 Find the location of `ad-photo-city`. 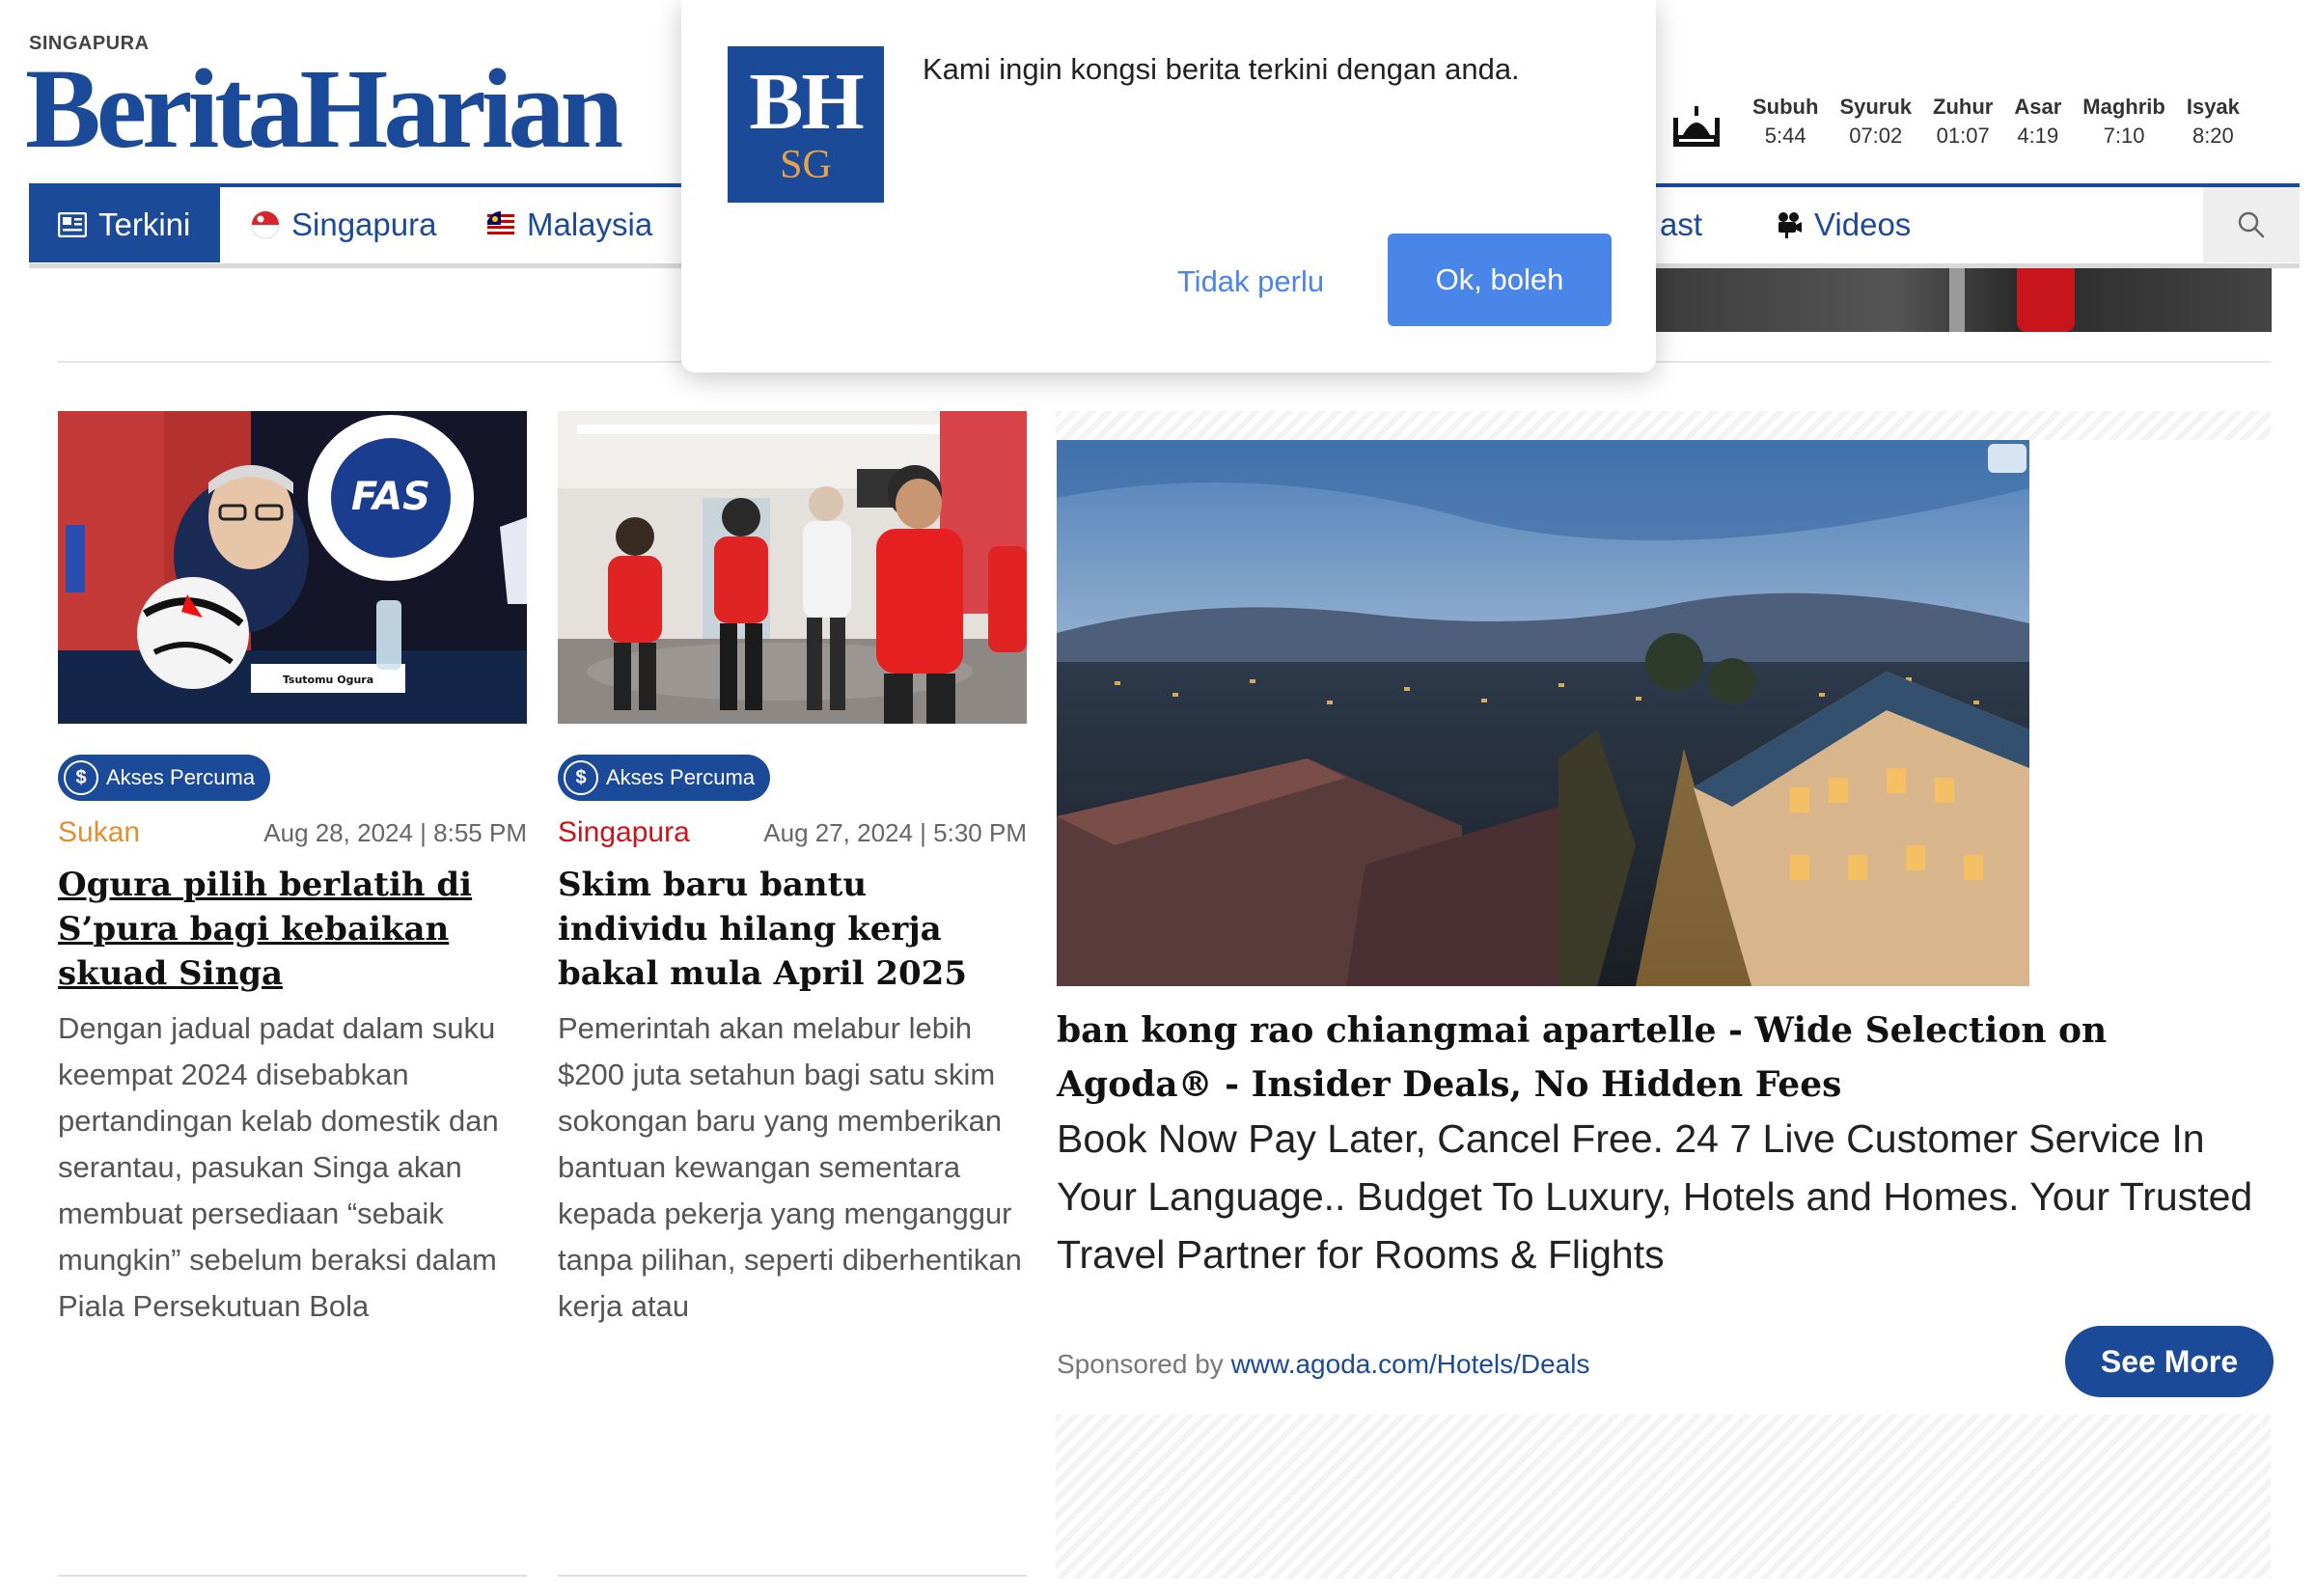

ad-photo-city is located at coordinates (1543, 713).